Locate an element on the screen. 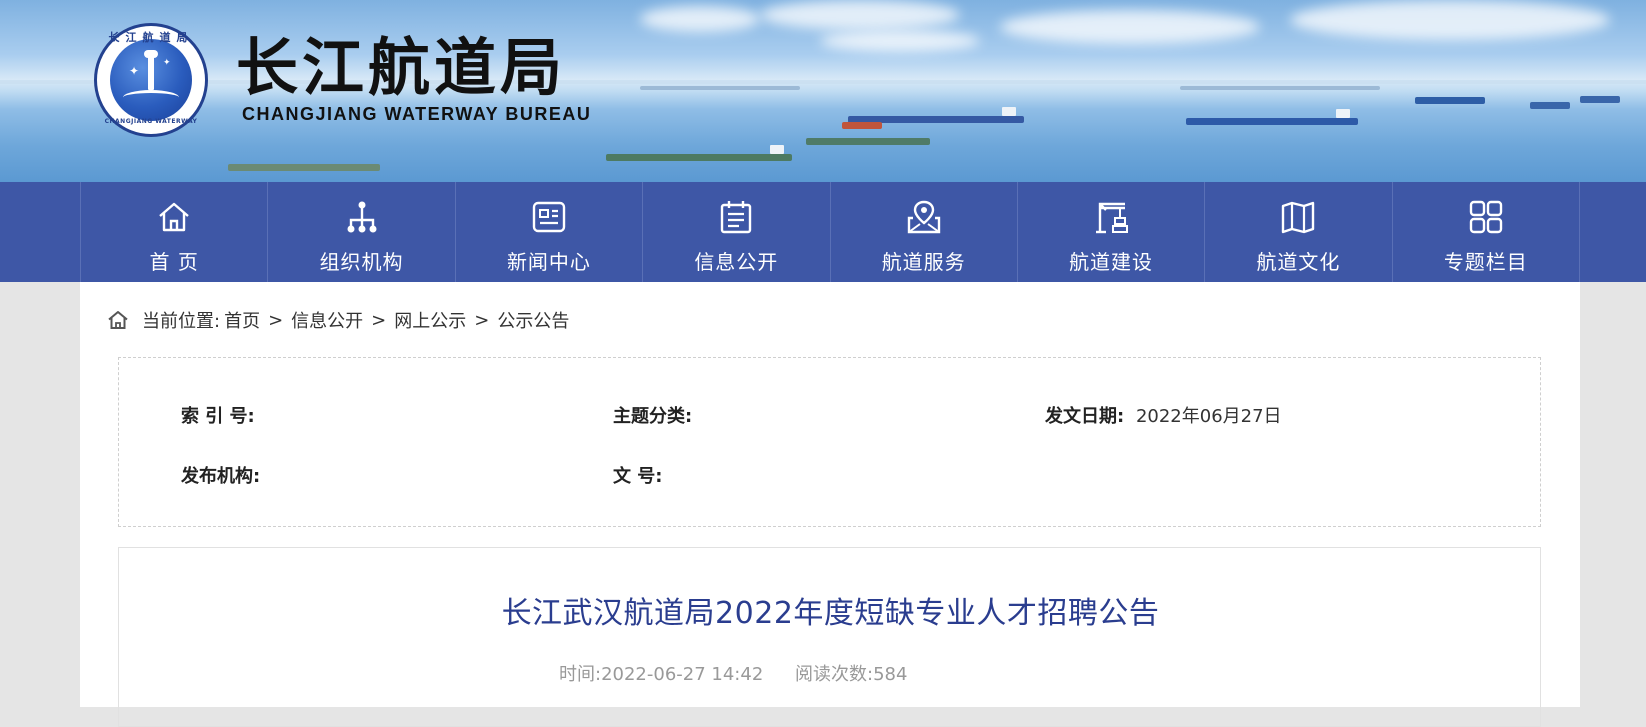 Image resolution: width=1646 pixels, height=727 pixels. article-info: 时间:2022-06-27 14:42 阅读次数:584 is located at coordinates (746, 673).